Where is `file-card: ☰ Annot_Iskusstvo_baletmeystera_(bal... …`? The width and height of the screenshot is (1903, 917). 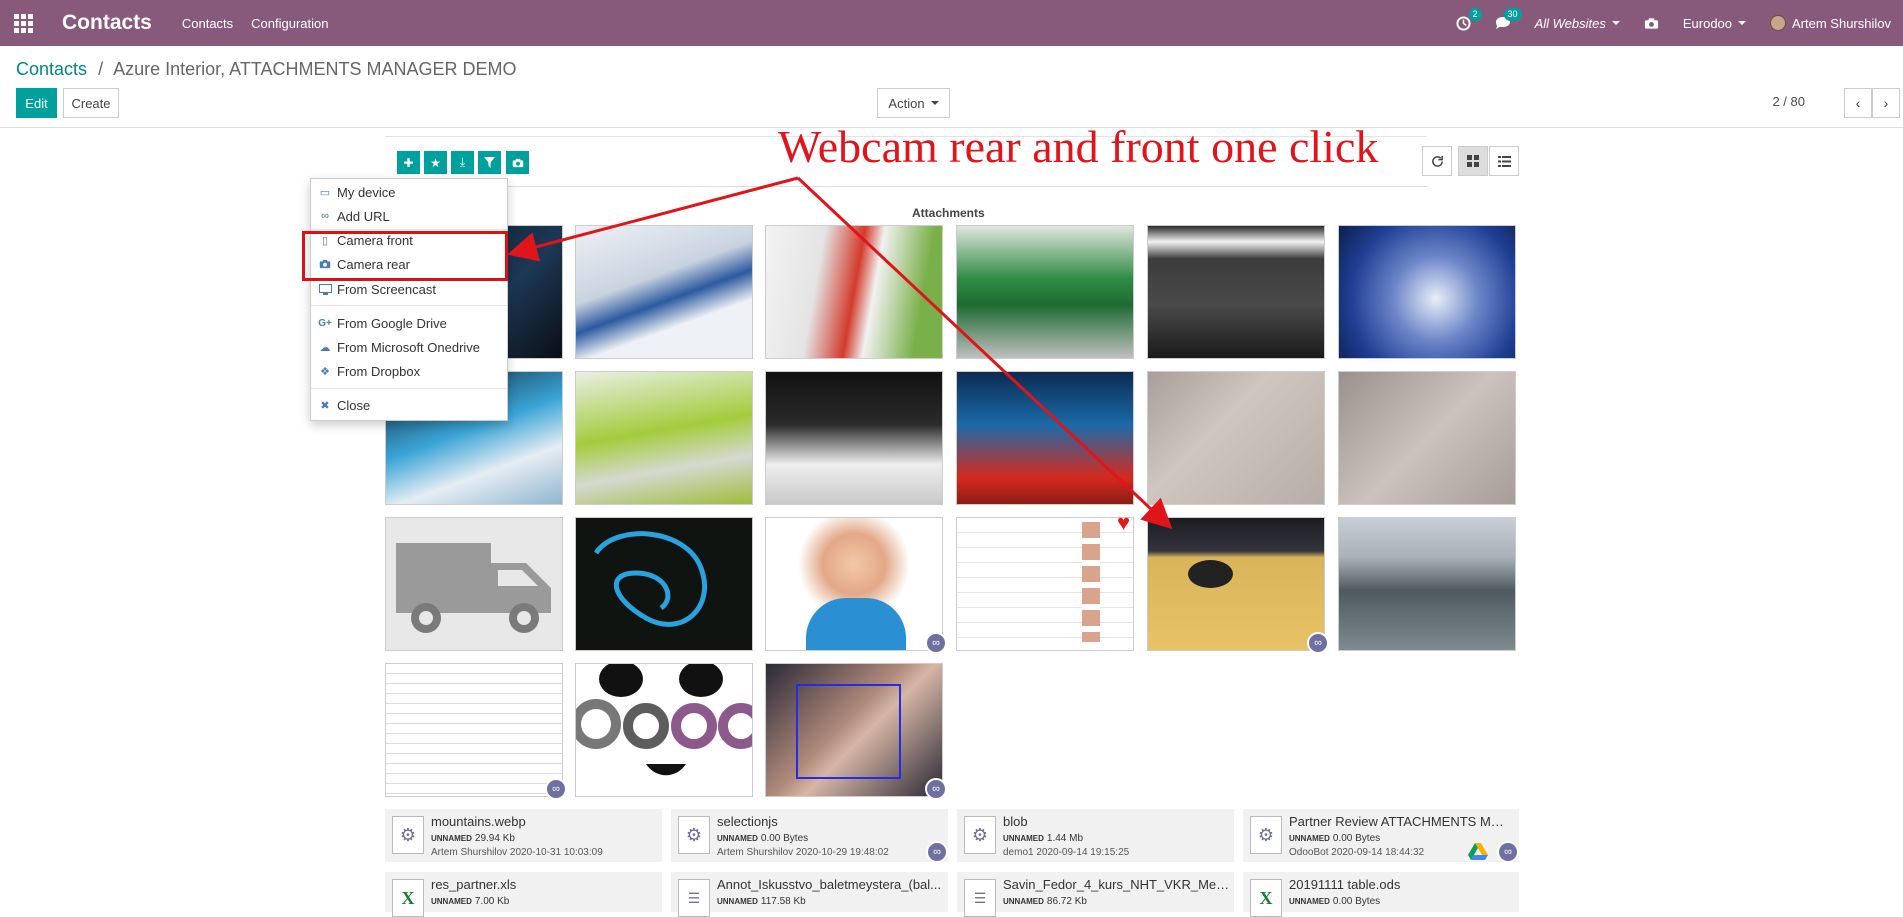
file-card: ☰ Annot_Iskusstvo_baletmeystera_(bal... … is located at coordinates (809, 894).